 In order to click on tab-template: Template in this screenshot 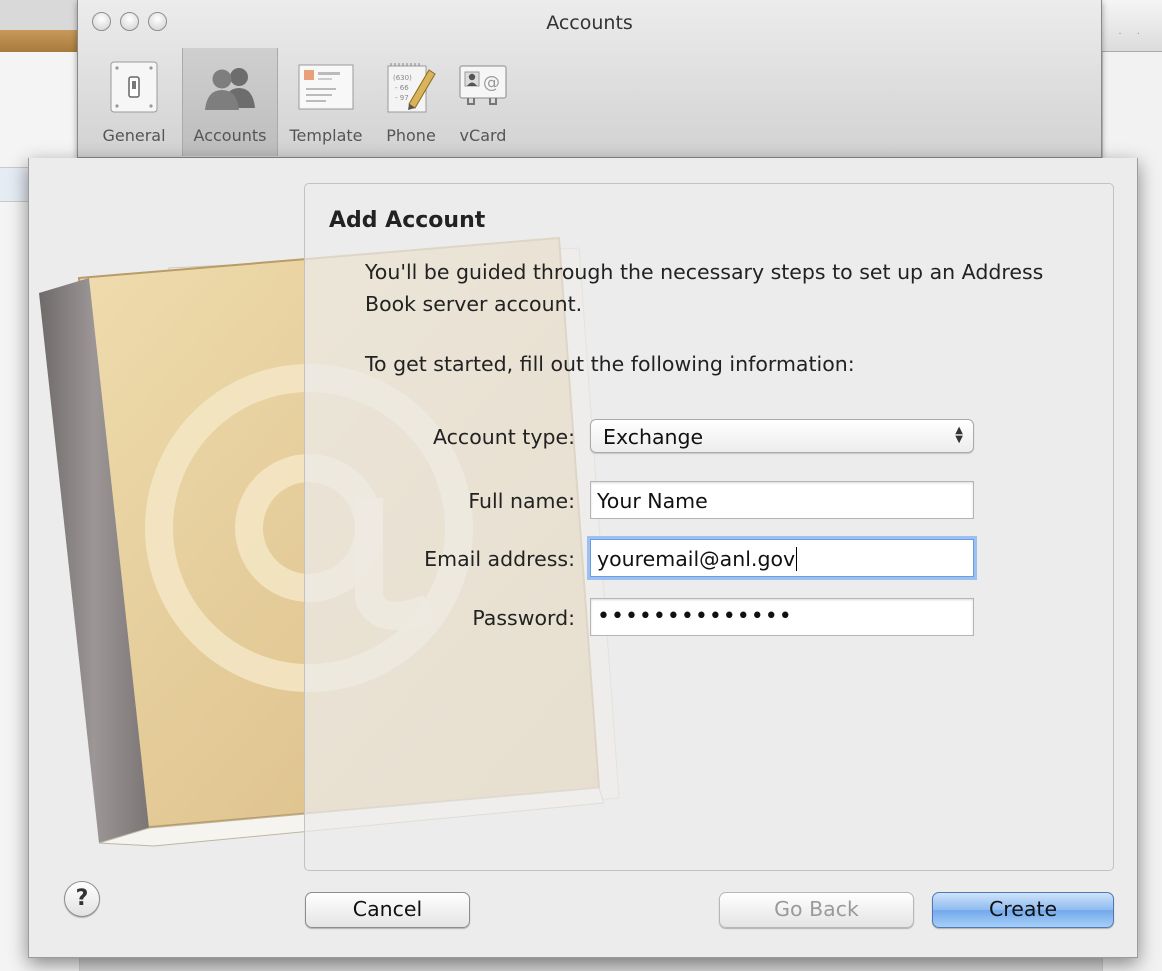, I will do `click(326, 102)`.